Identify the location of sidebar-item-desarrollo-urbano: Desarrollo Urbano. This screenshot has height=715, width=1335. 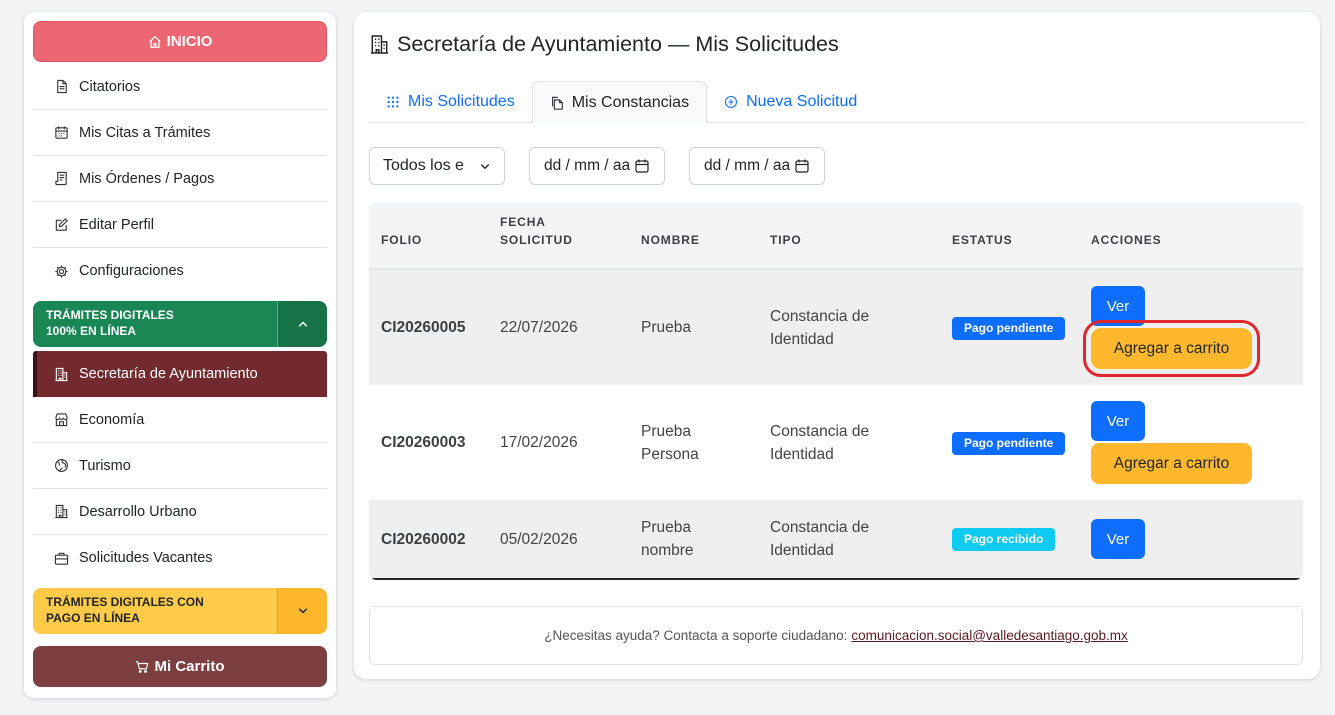
(180, 512).